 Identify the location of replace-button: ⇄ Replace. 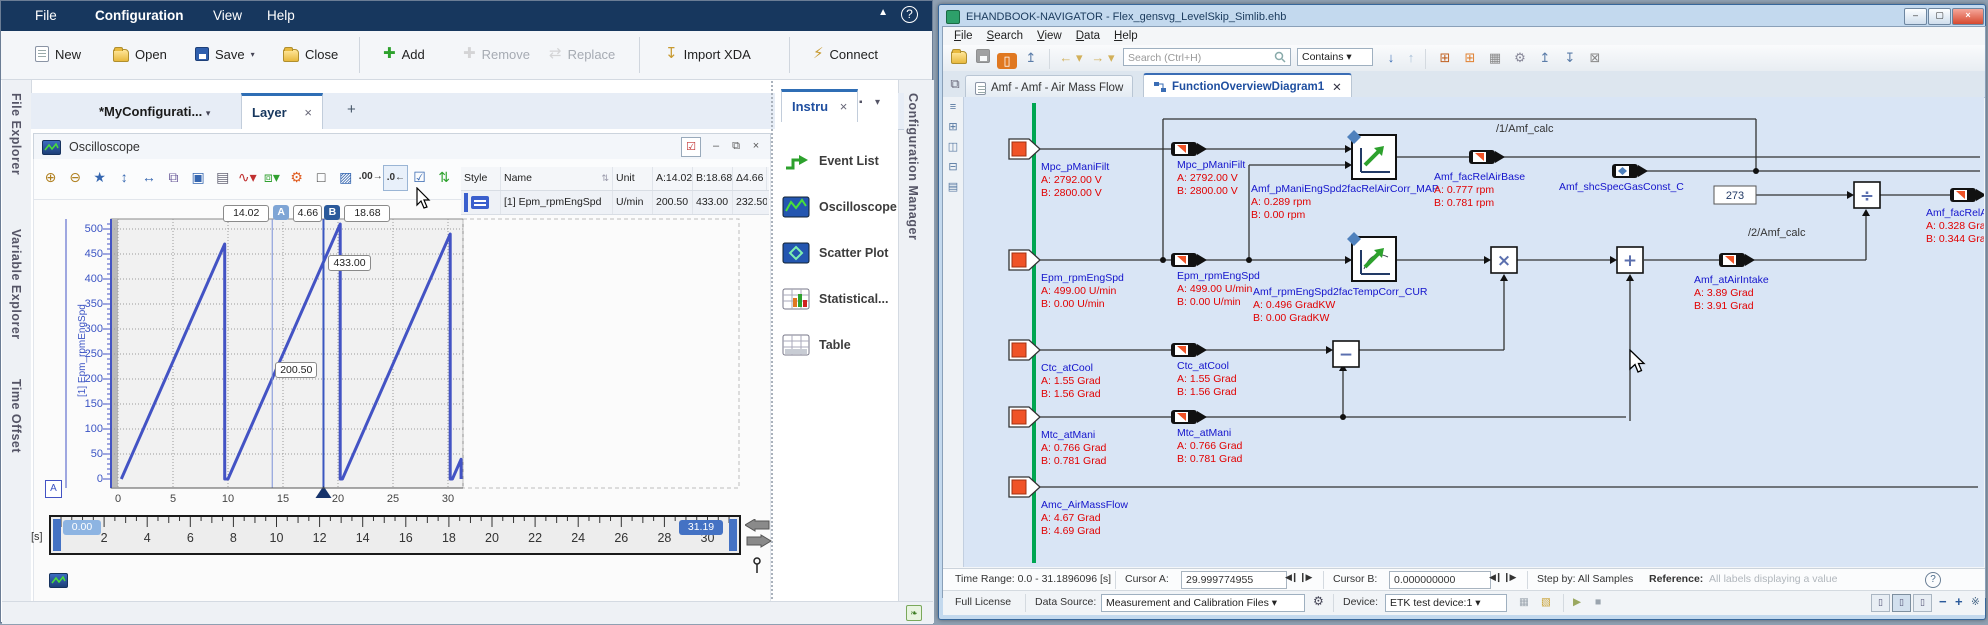
(582, 54).